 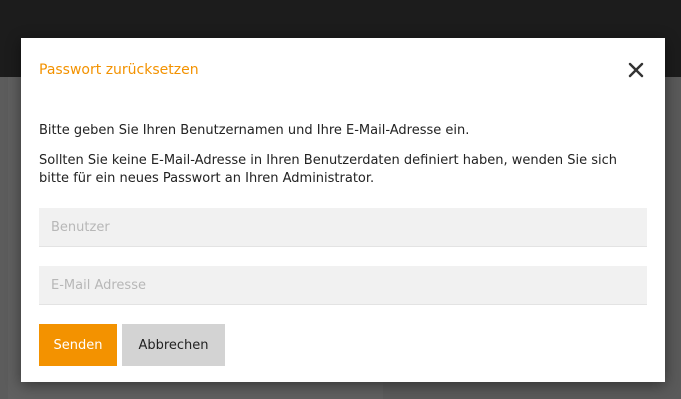 What do you see at coordinates (173, 345) in the screenshot?
I see `cancel-button: Abbrechen` at bounding box center [173, 345].